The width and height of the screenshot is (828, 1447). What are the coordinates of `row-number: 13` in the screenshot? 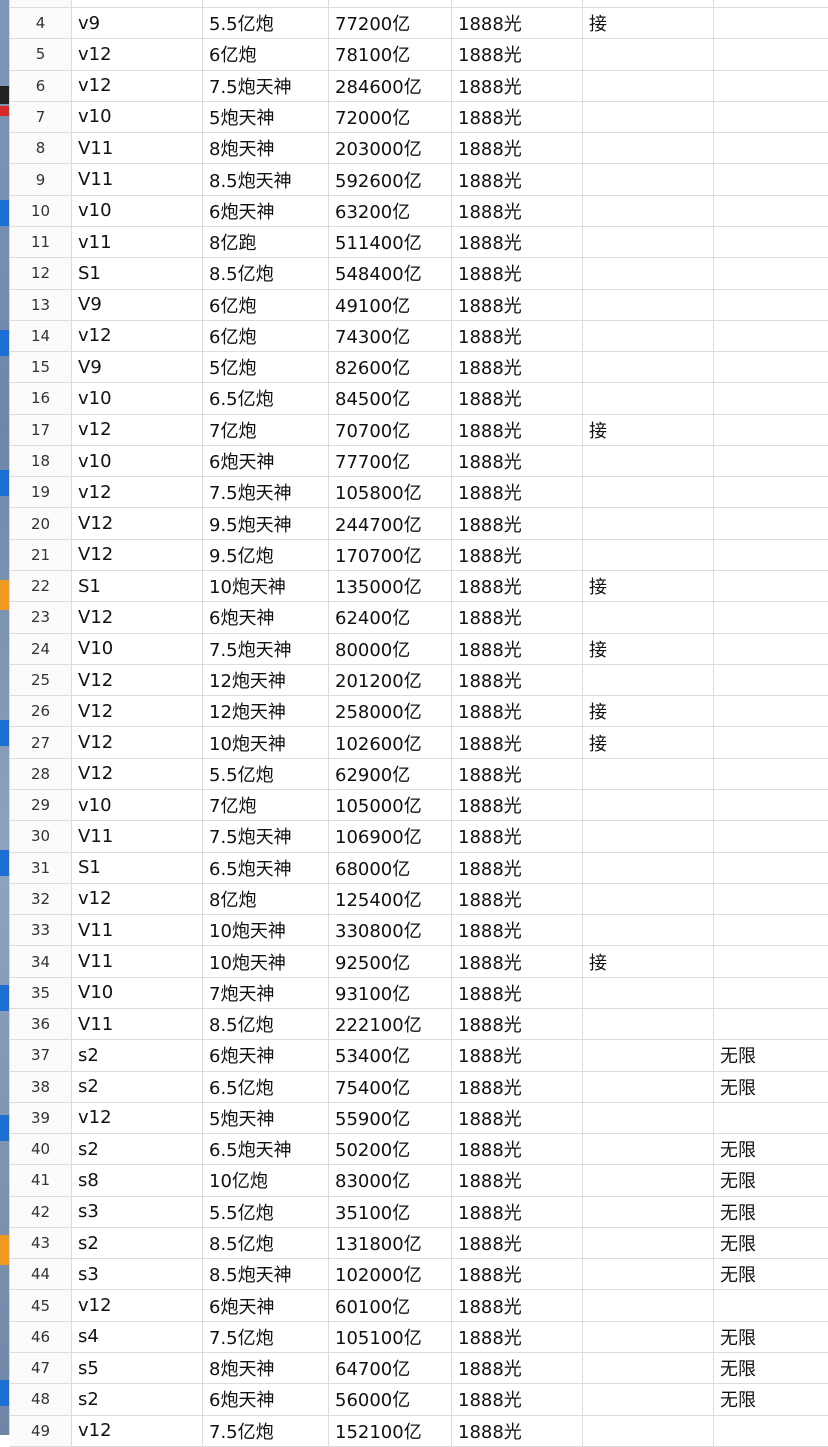 It's located at (41, 304).